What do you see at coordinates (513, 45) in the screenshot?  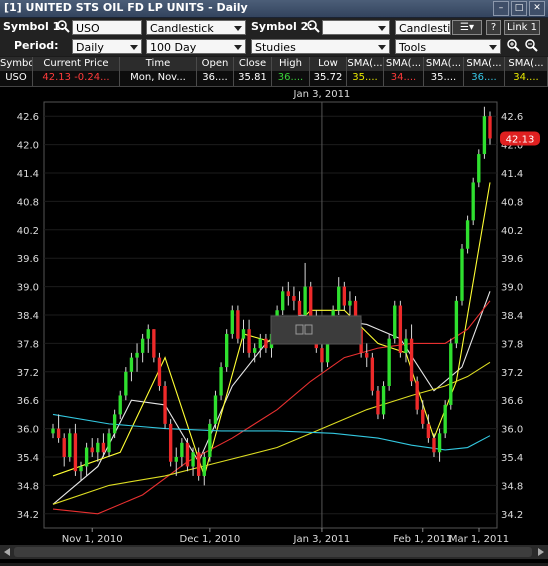 I see `zoom-in-icon` at bounding box center [513, 45].